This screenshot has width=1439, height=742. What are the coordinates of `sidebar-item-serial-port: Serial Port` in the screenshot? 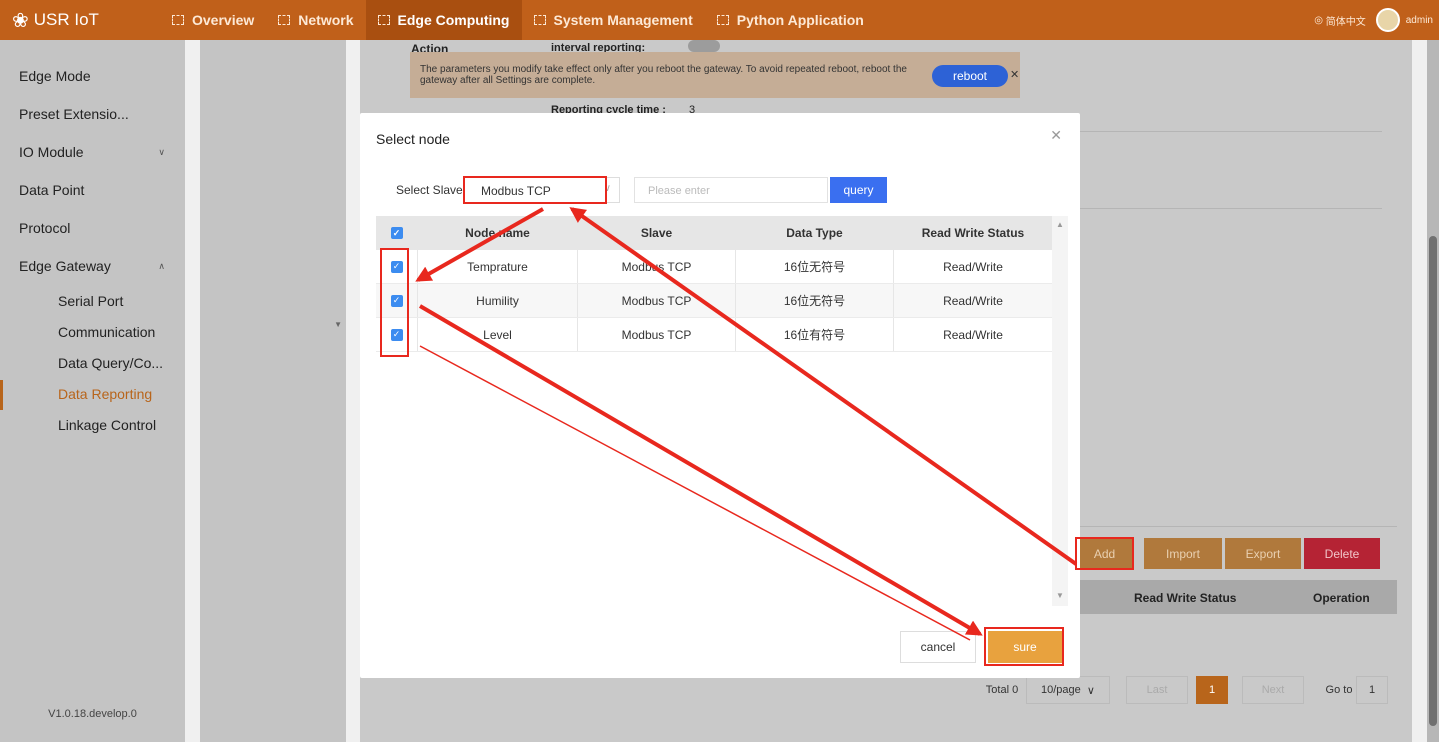 It's located at (92, 300).